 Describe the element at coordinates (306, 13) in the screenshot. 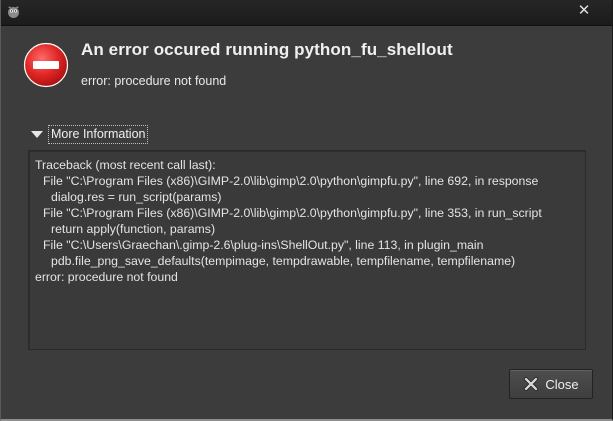

I see `title-bar: ✕` at that location.